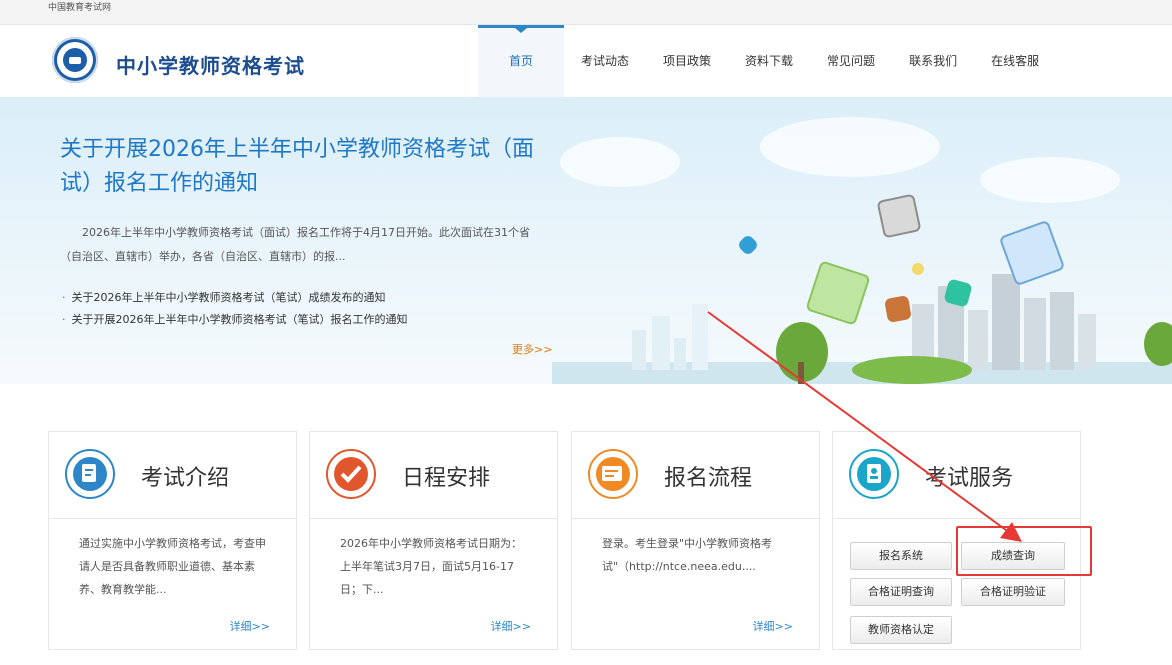 This screenshot has width=1172, height=665. I want to click on card-header: 考试介绍, so click(172, 475).